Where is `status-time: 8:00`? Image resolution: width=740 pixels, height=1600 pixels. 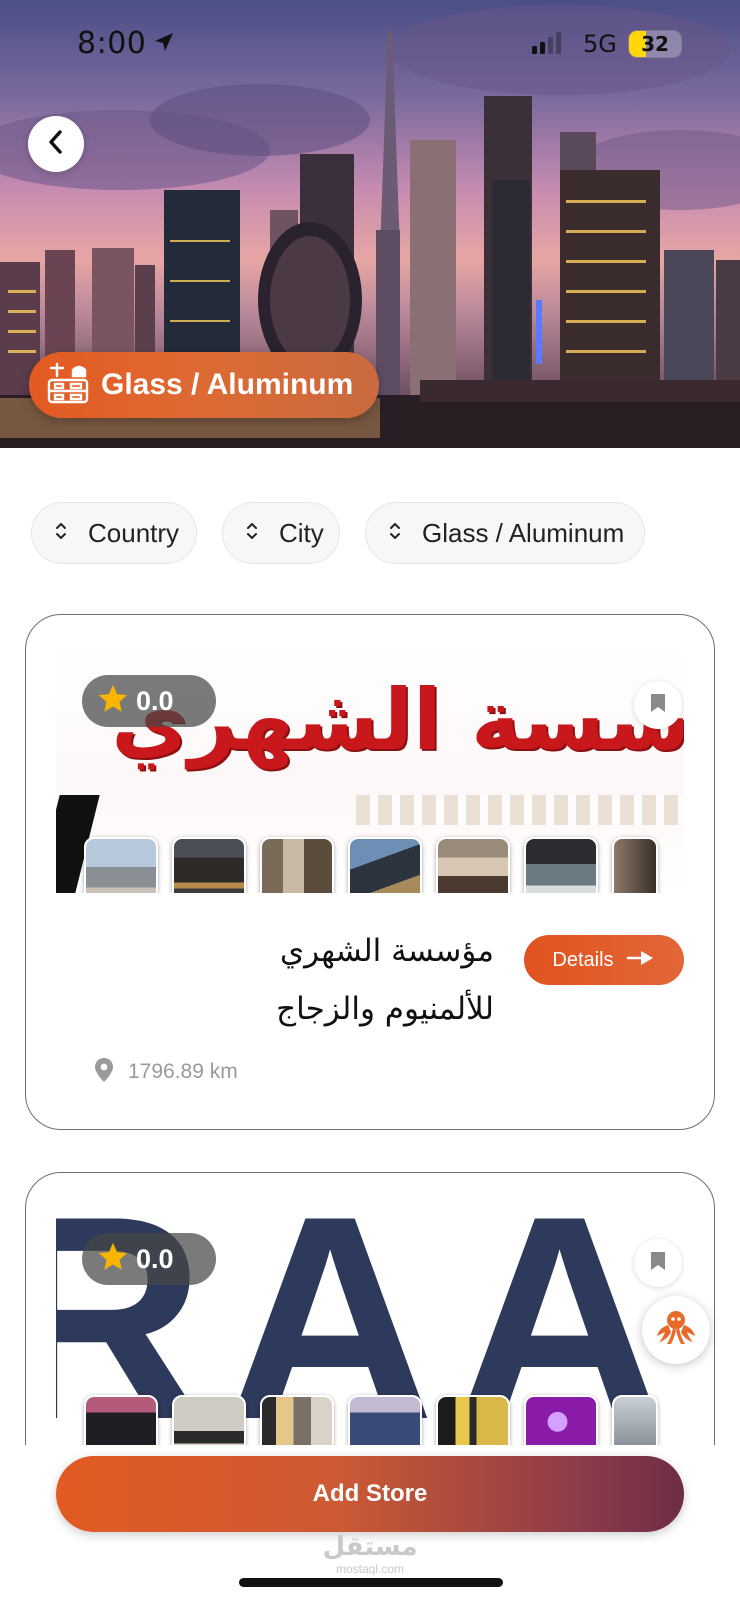 status-time: 8:00 is located at coordinates (112, 43).